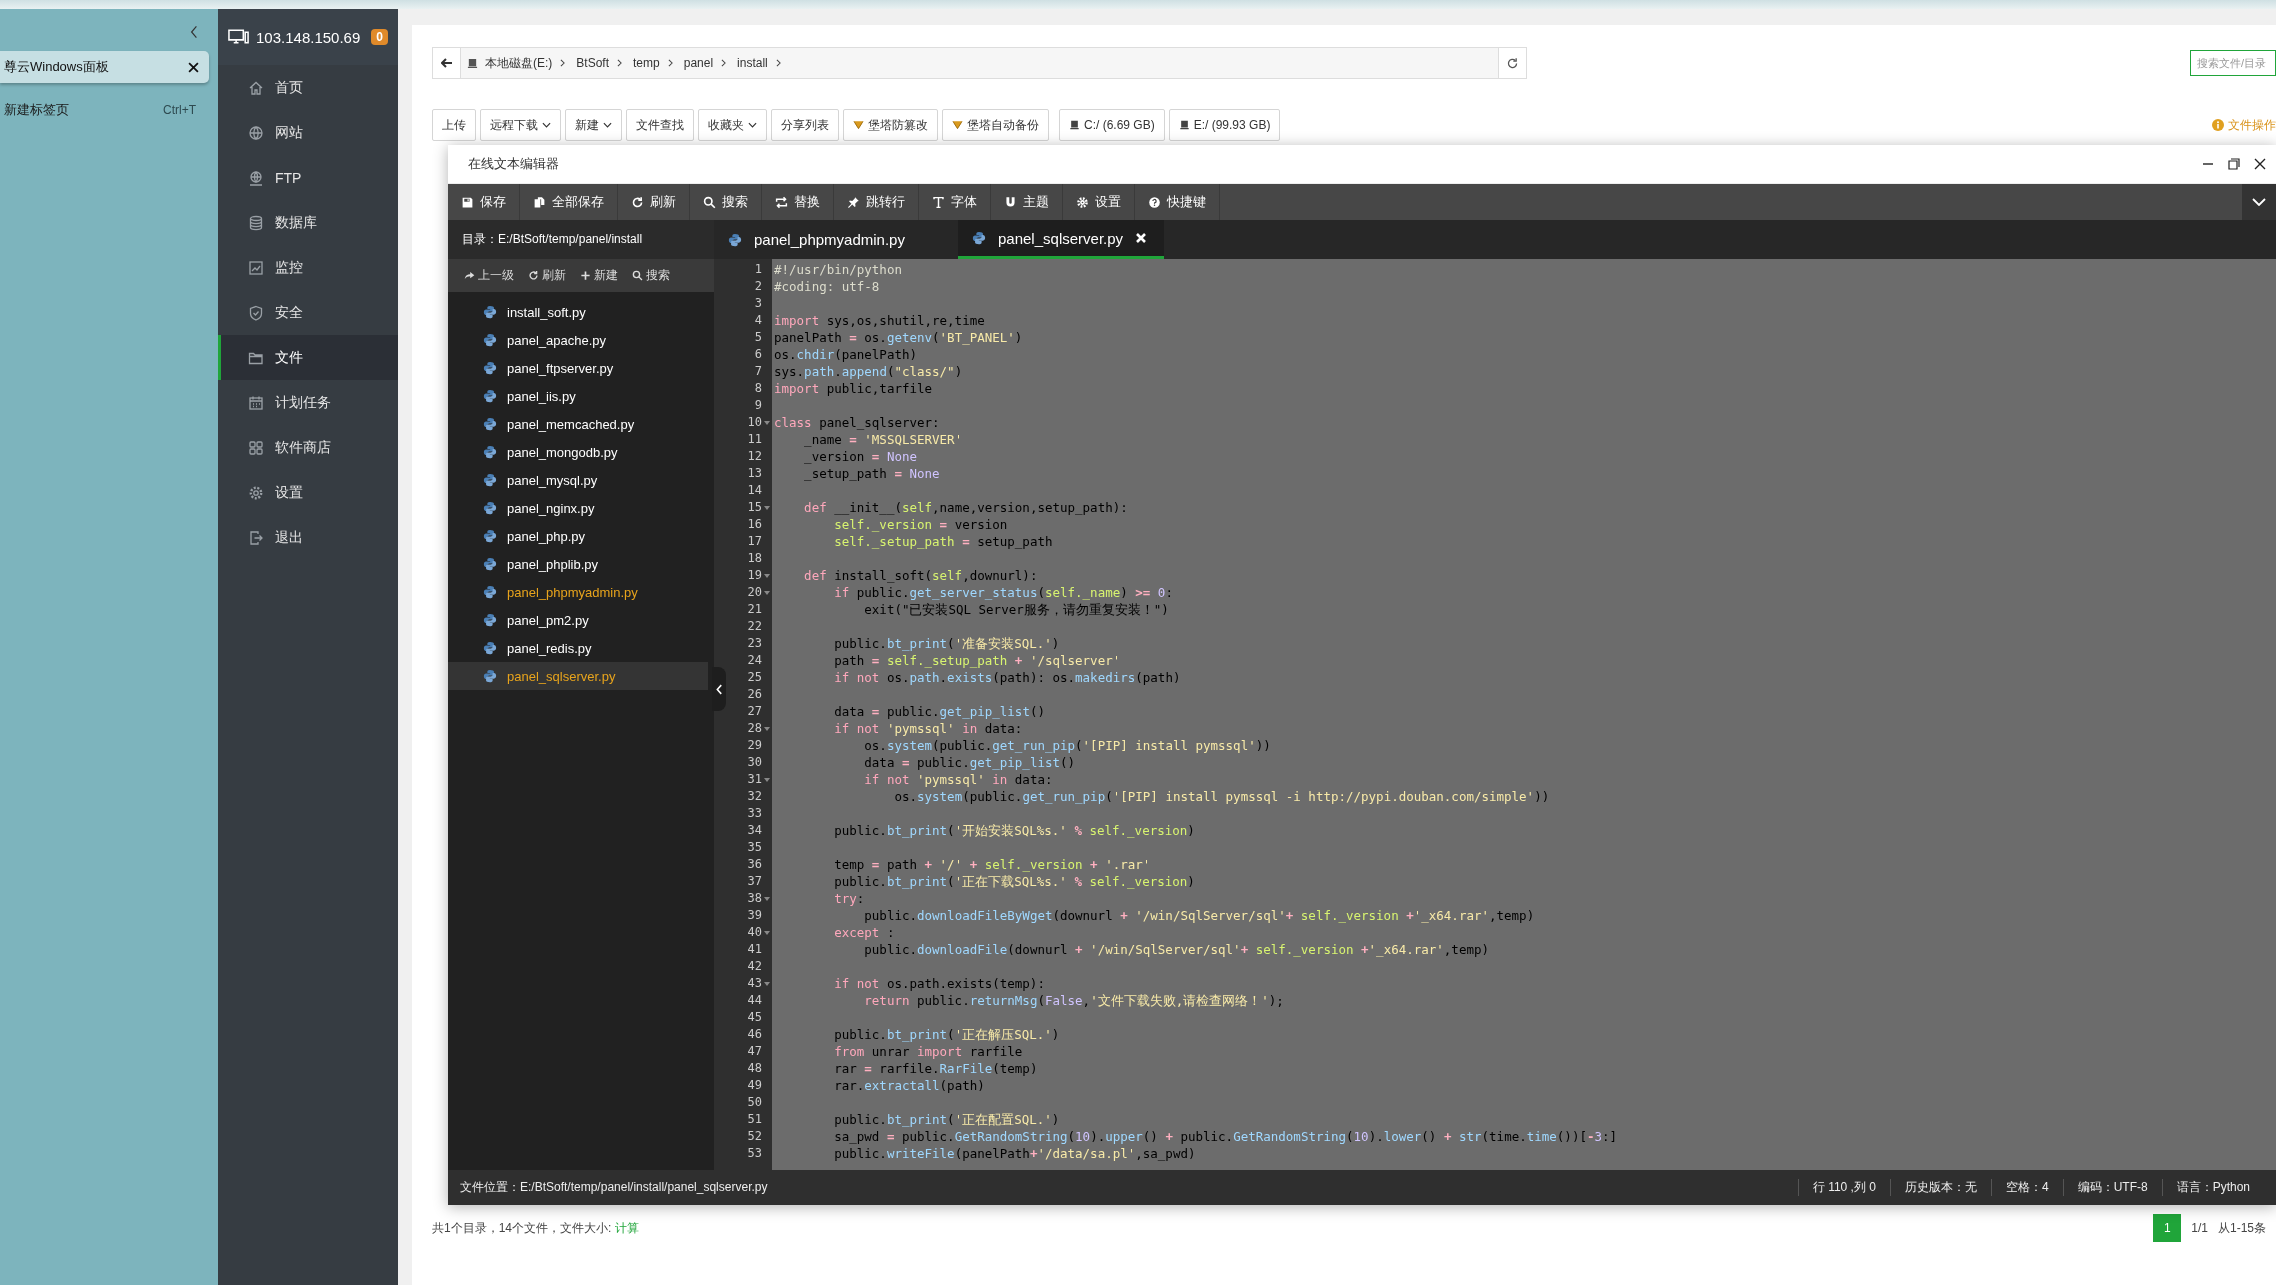 This screenshot has width=2276, height=1285. What do you see at coordinates (296, 222) in the screenshot?
I see `sidebar-label: 数据库` at bounding box center [296, 222].